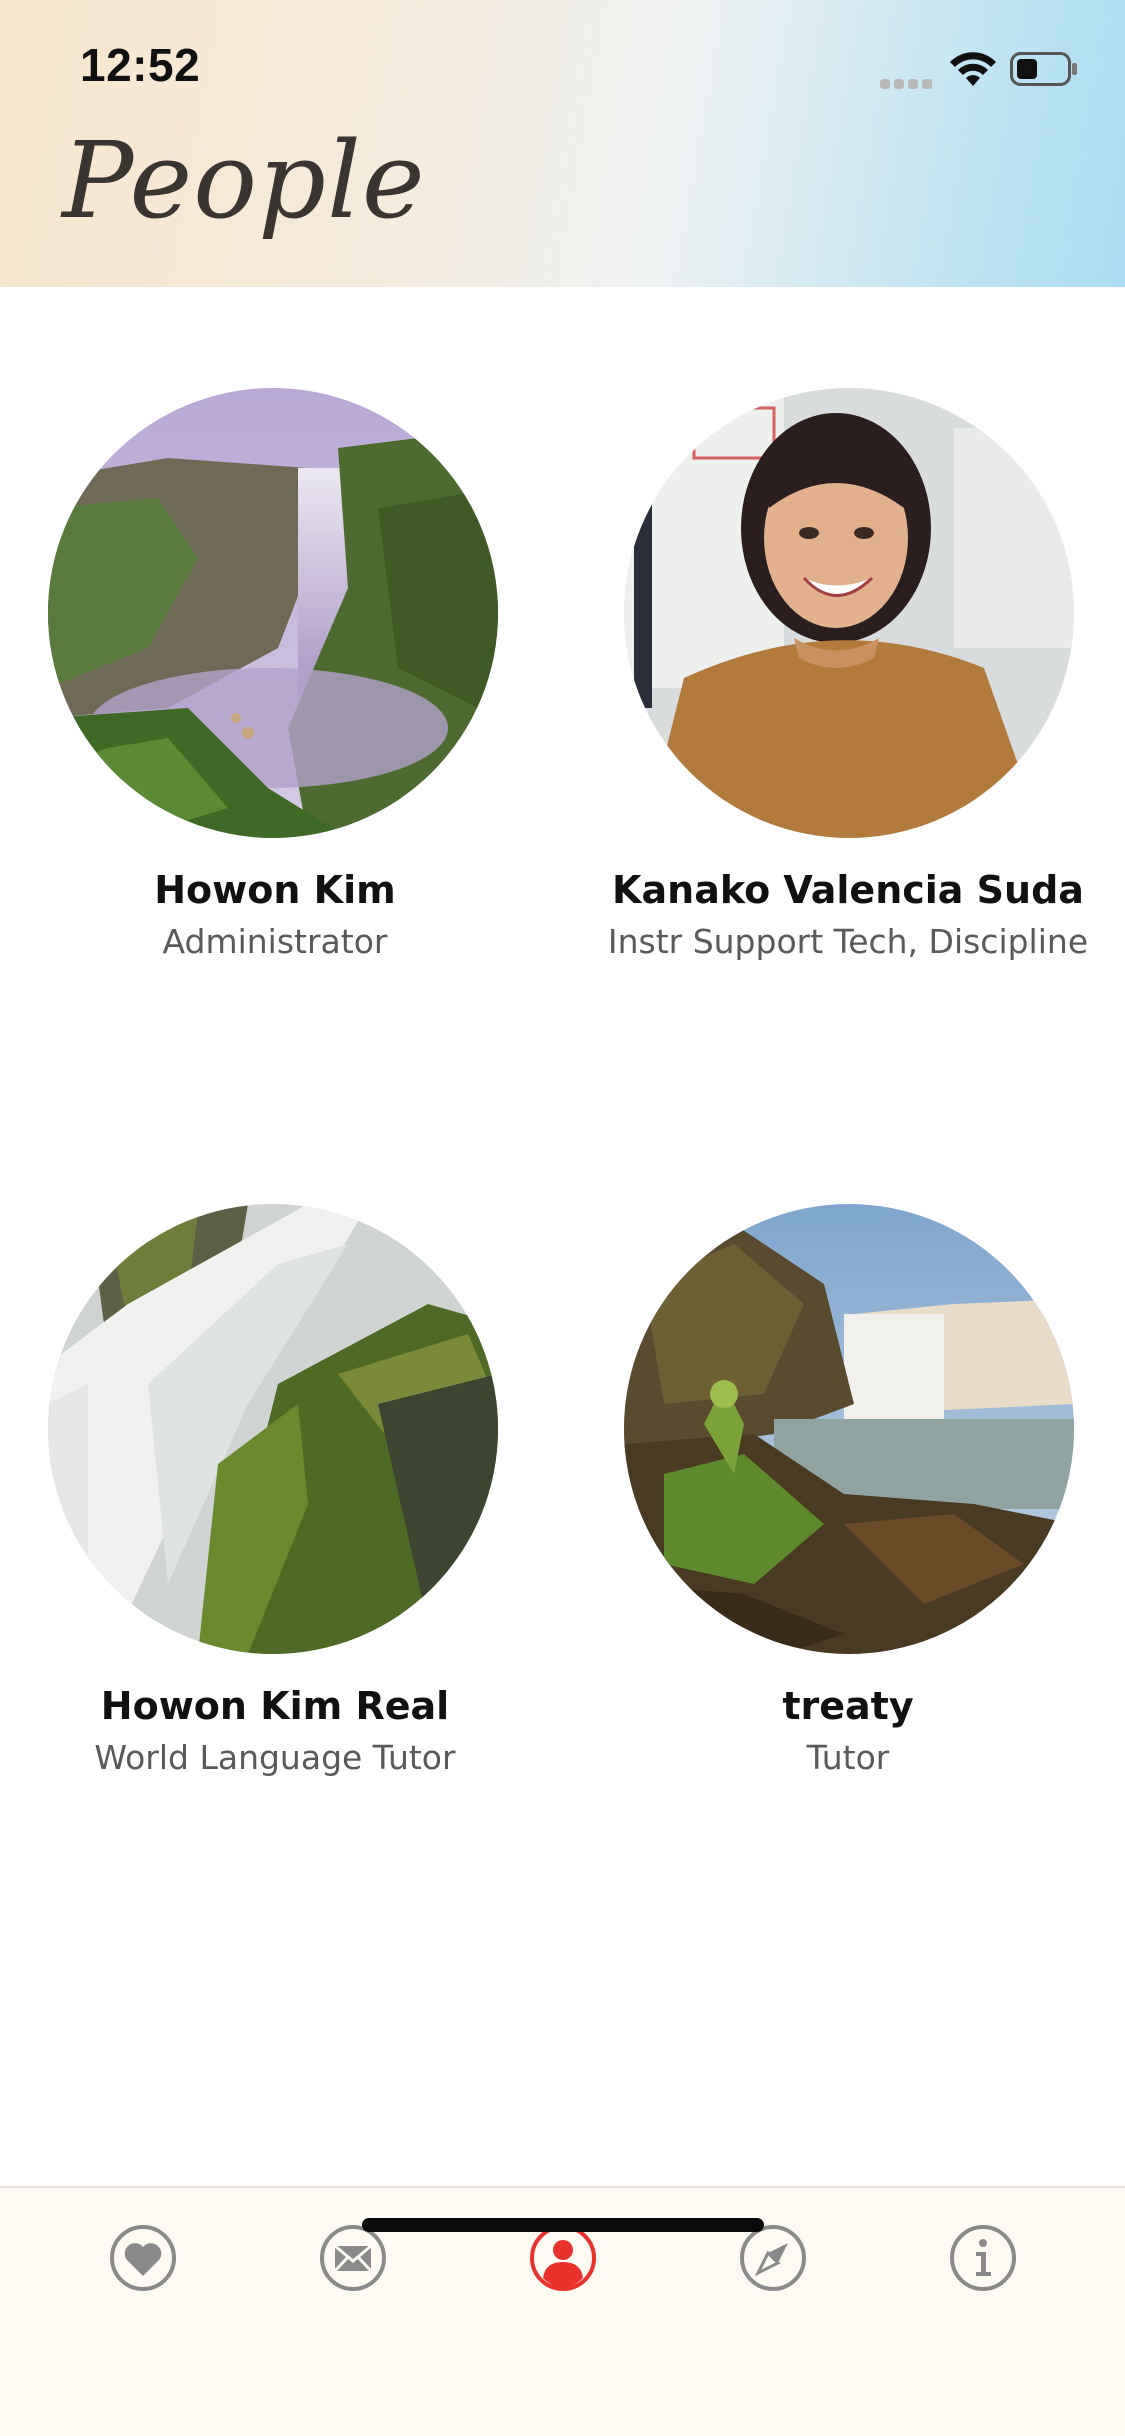 This screenshot has width=1125, height=2436. I want to click on info-icon, so click(983, 2258).